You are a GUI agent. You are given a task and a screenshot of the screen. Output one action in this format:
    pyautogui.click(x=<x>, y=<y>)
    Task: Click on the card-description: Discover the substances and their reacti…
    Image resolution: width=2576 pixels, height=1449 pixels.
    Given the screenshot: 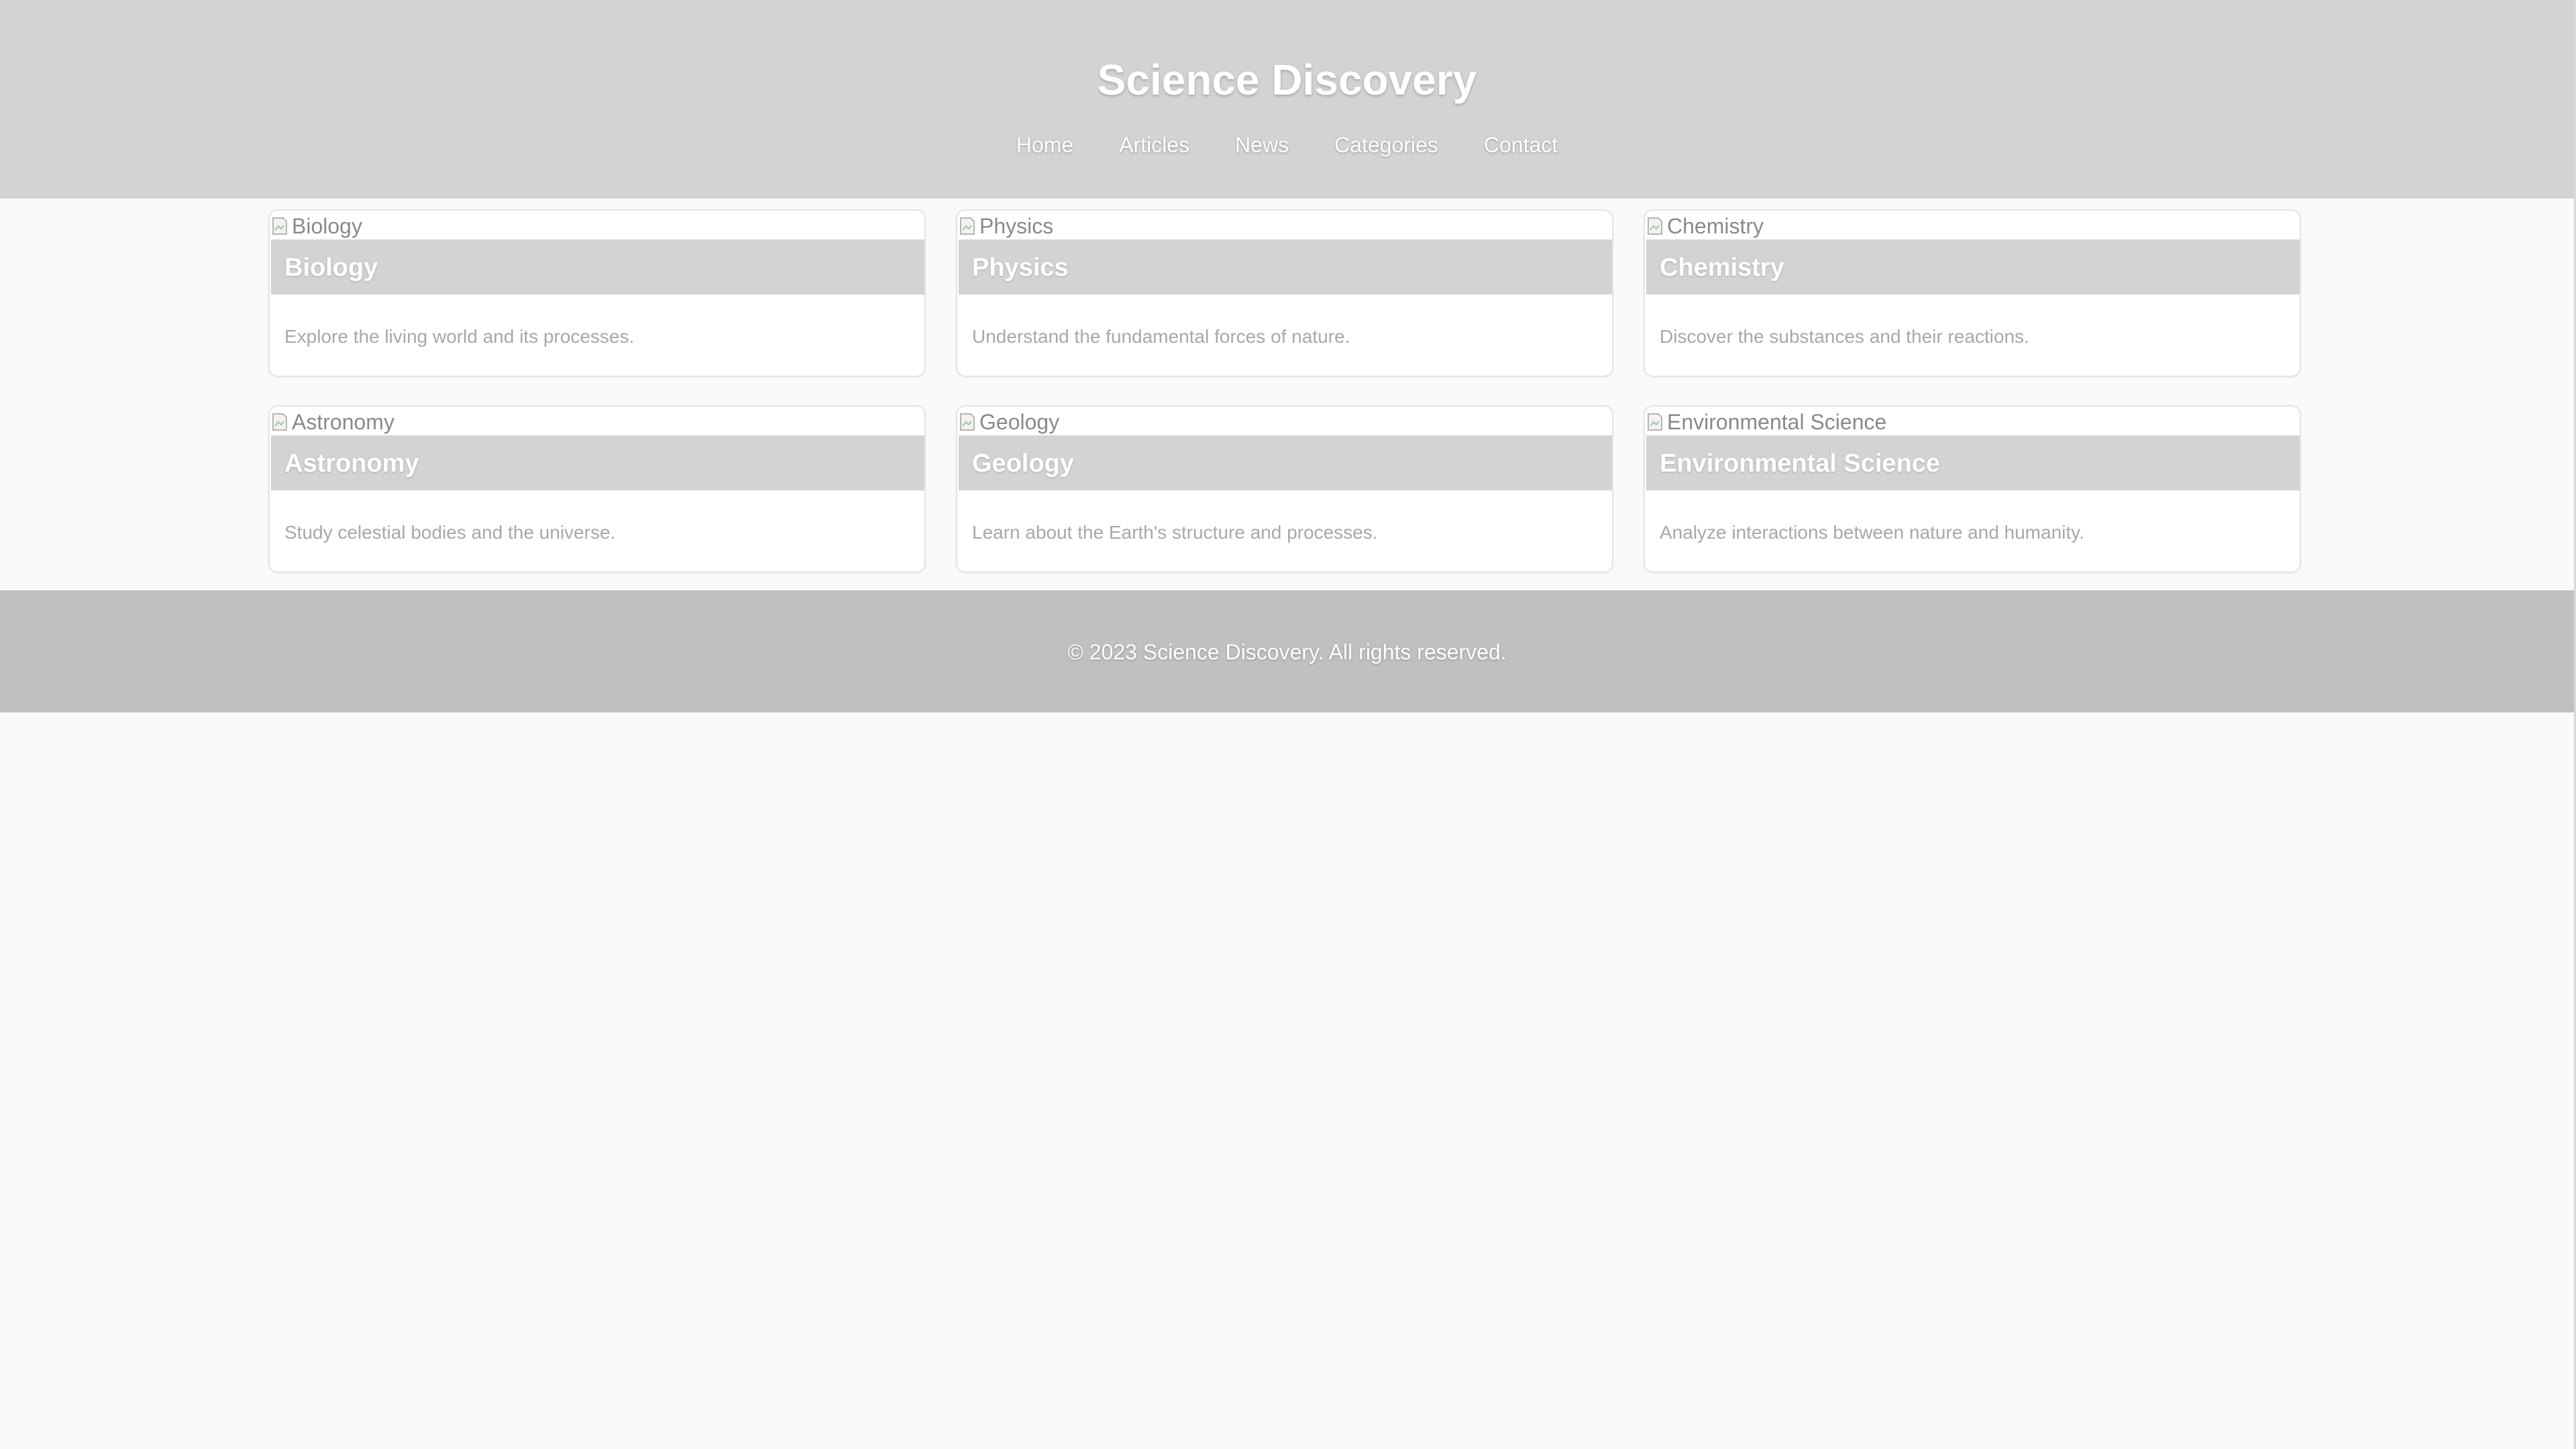 What is the action you would take?
    pyautogui.click(x=1844, y=336)
    